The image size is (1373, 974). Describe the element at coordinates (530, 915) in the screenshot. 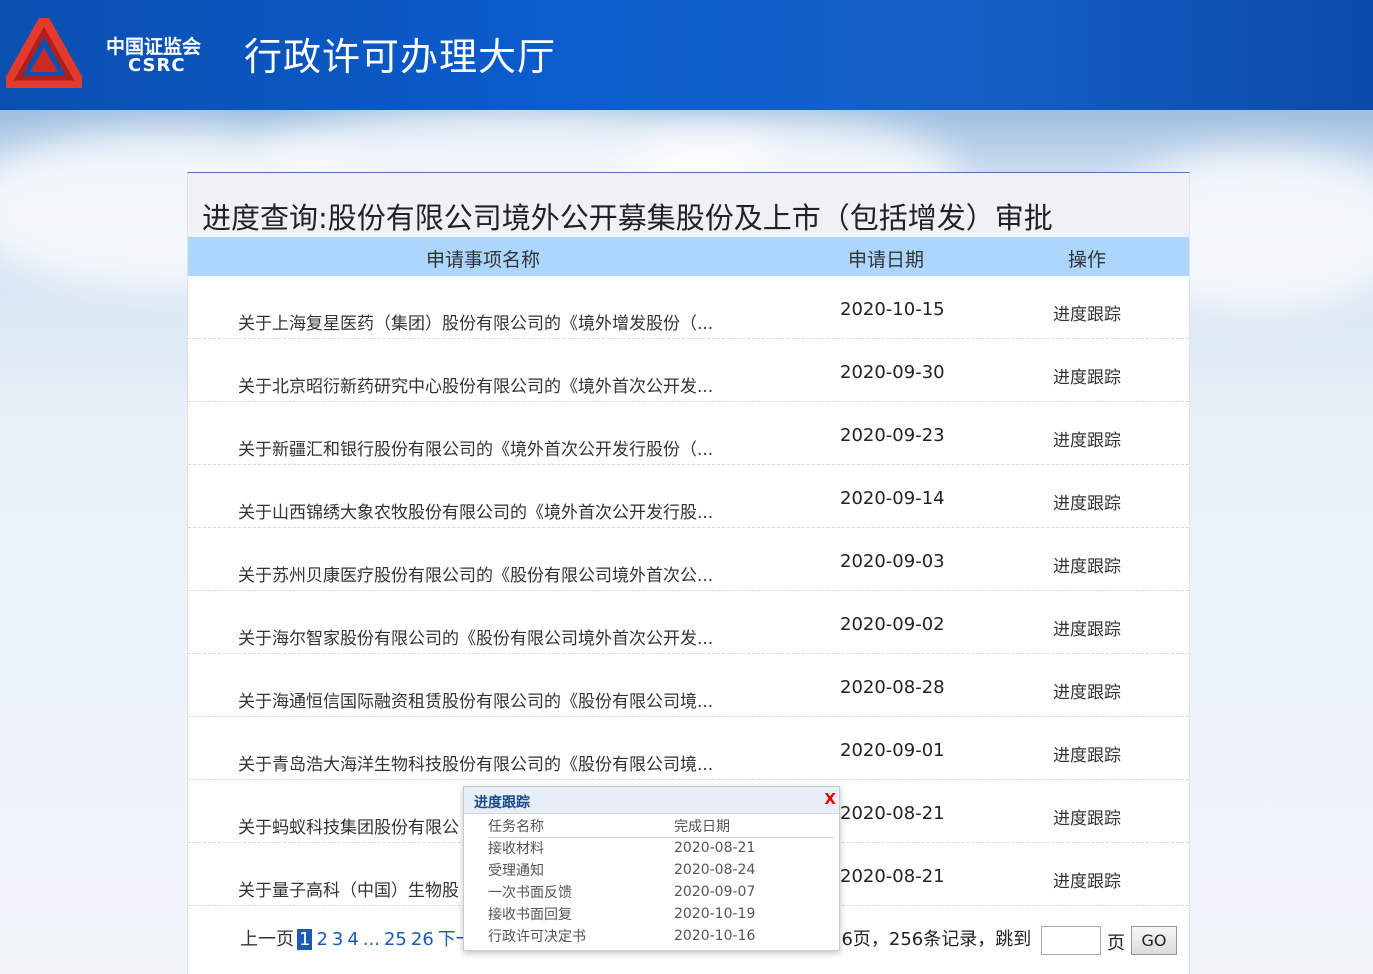

I see `task-name: 接收书面回复` at that location.